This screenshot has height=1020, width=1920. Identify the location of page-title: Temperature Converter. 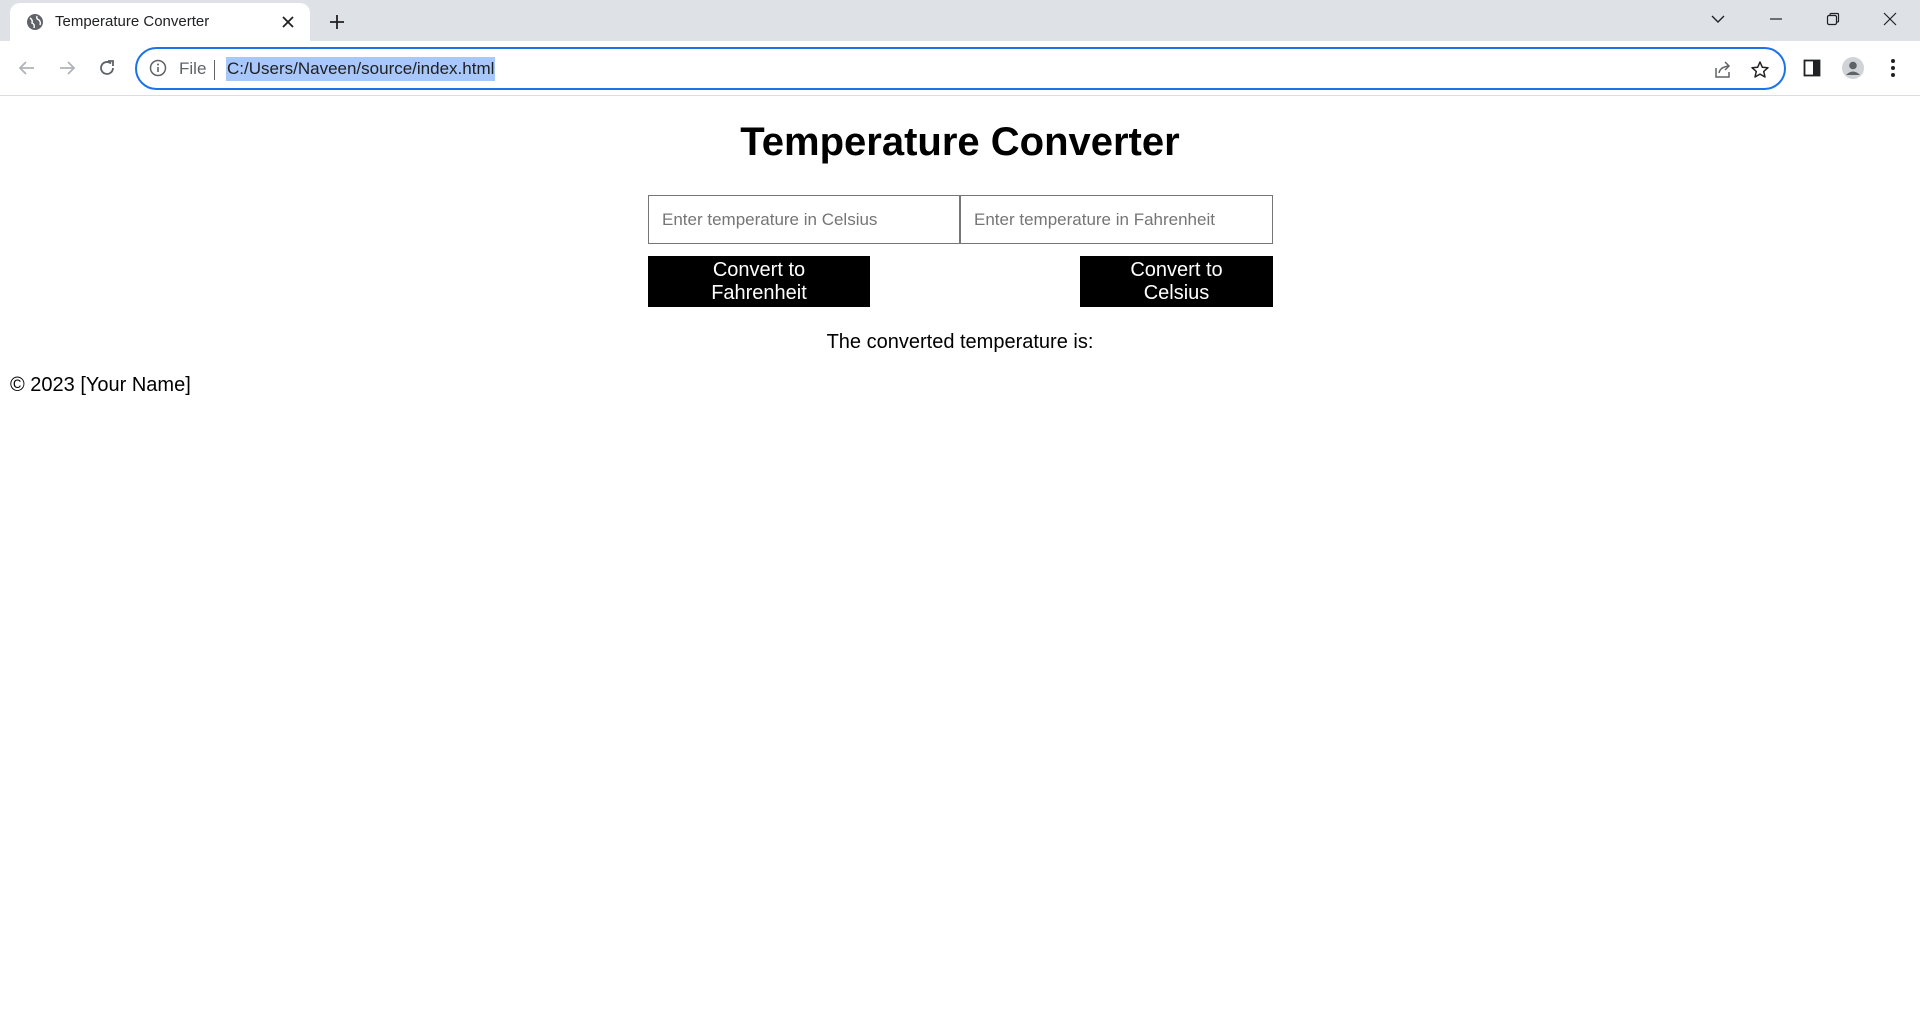
(960, 142).